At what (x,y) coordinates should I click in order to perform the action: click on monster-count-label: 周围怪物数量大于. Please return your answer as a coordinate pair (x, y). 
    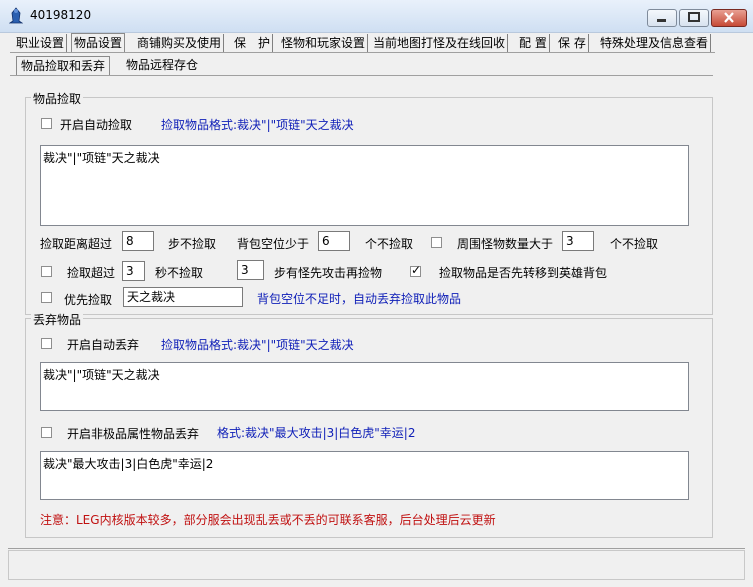
    Looking at the image, I should click on (505, 244).